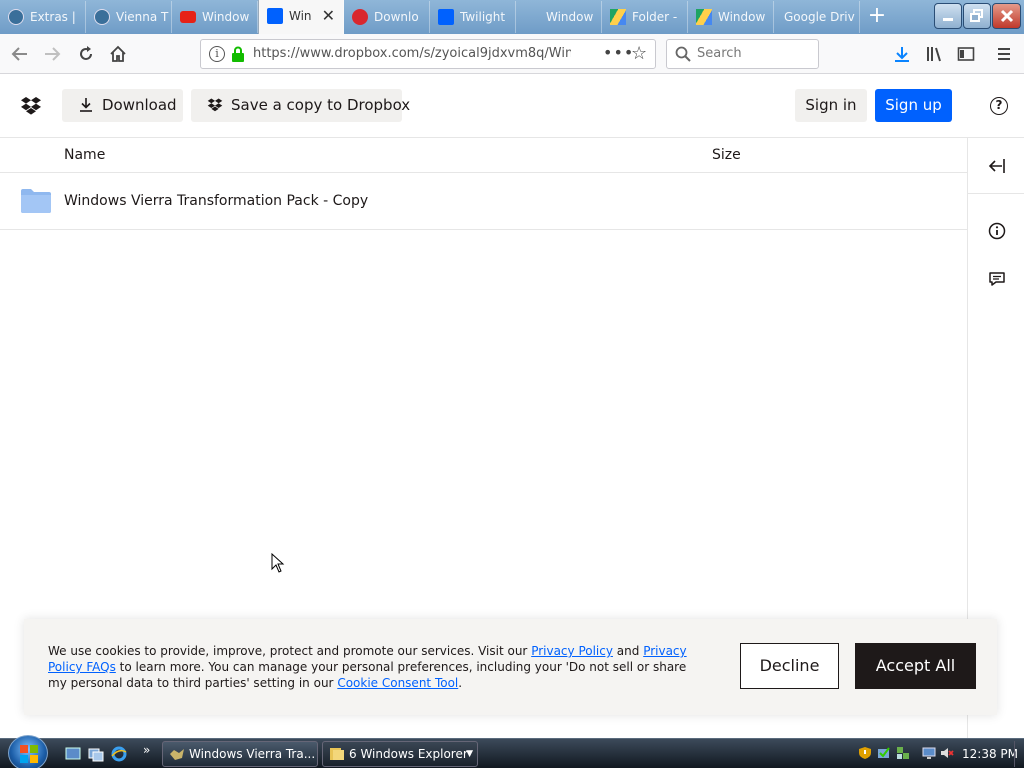  I want to click on home-icon, so click(118, 53).